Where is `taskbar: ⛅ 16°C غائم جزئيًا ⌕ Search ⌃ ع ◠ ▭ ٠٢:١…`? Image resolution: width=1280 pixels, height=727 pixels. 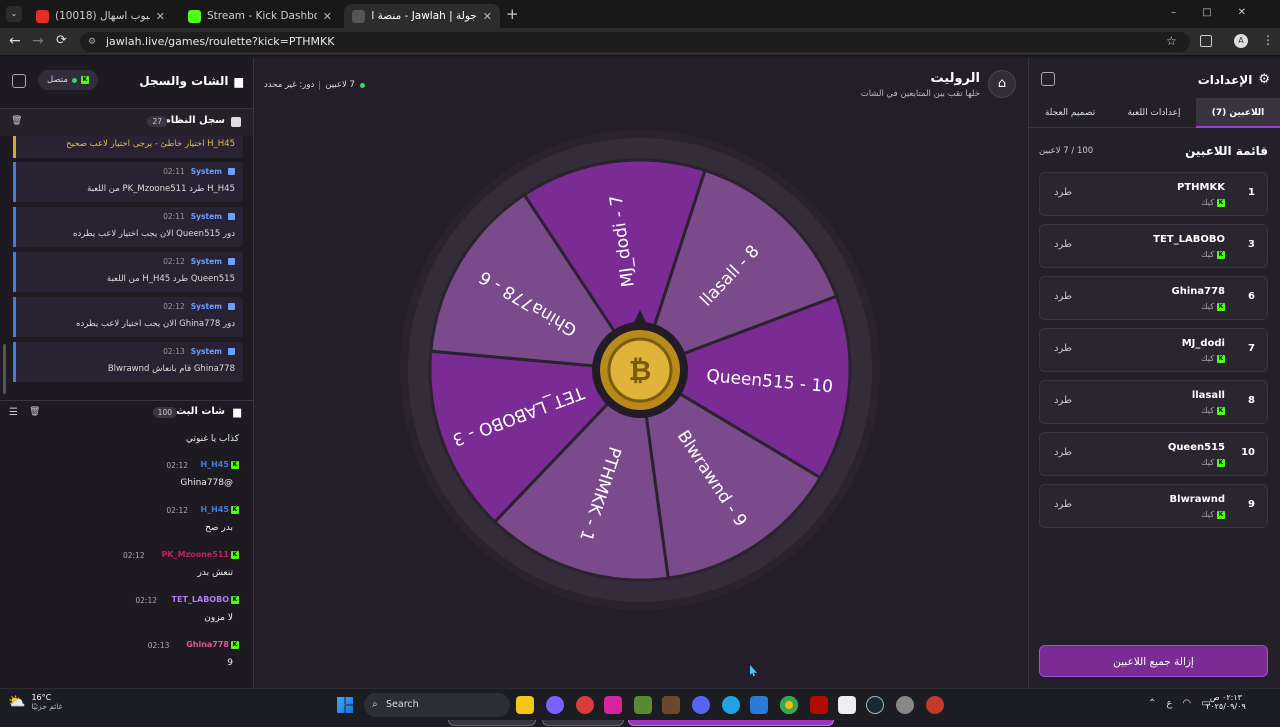 taskbar: ⛅ 16°C غائم جزئيًا ⌕ Search ⌃ ع ◠ ▭ ٠٢:١… is located at coordinates (640, 704).